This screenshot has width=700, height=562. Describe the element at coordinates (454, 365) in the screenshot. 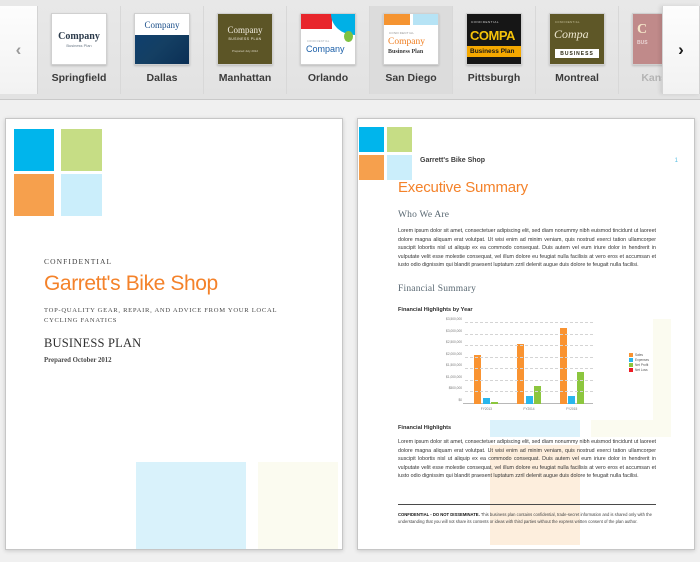

I see `chart-y-tick-label: $1,500,000` at that location.